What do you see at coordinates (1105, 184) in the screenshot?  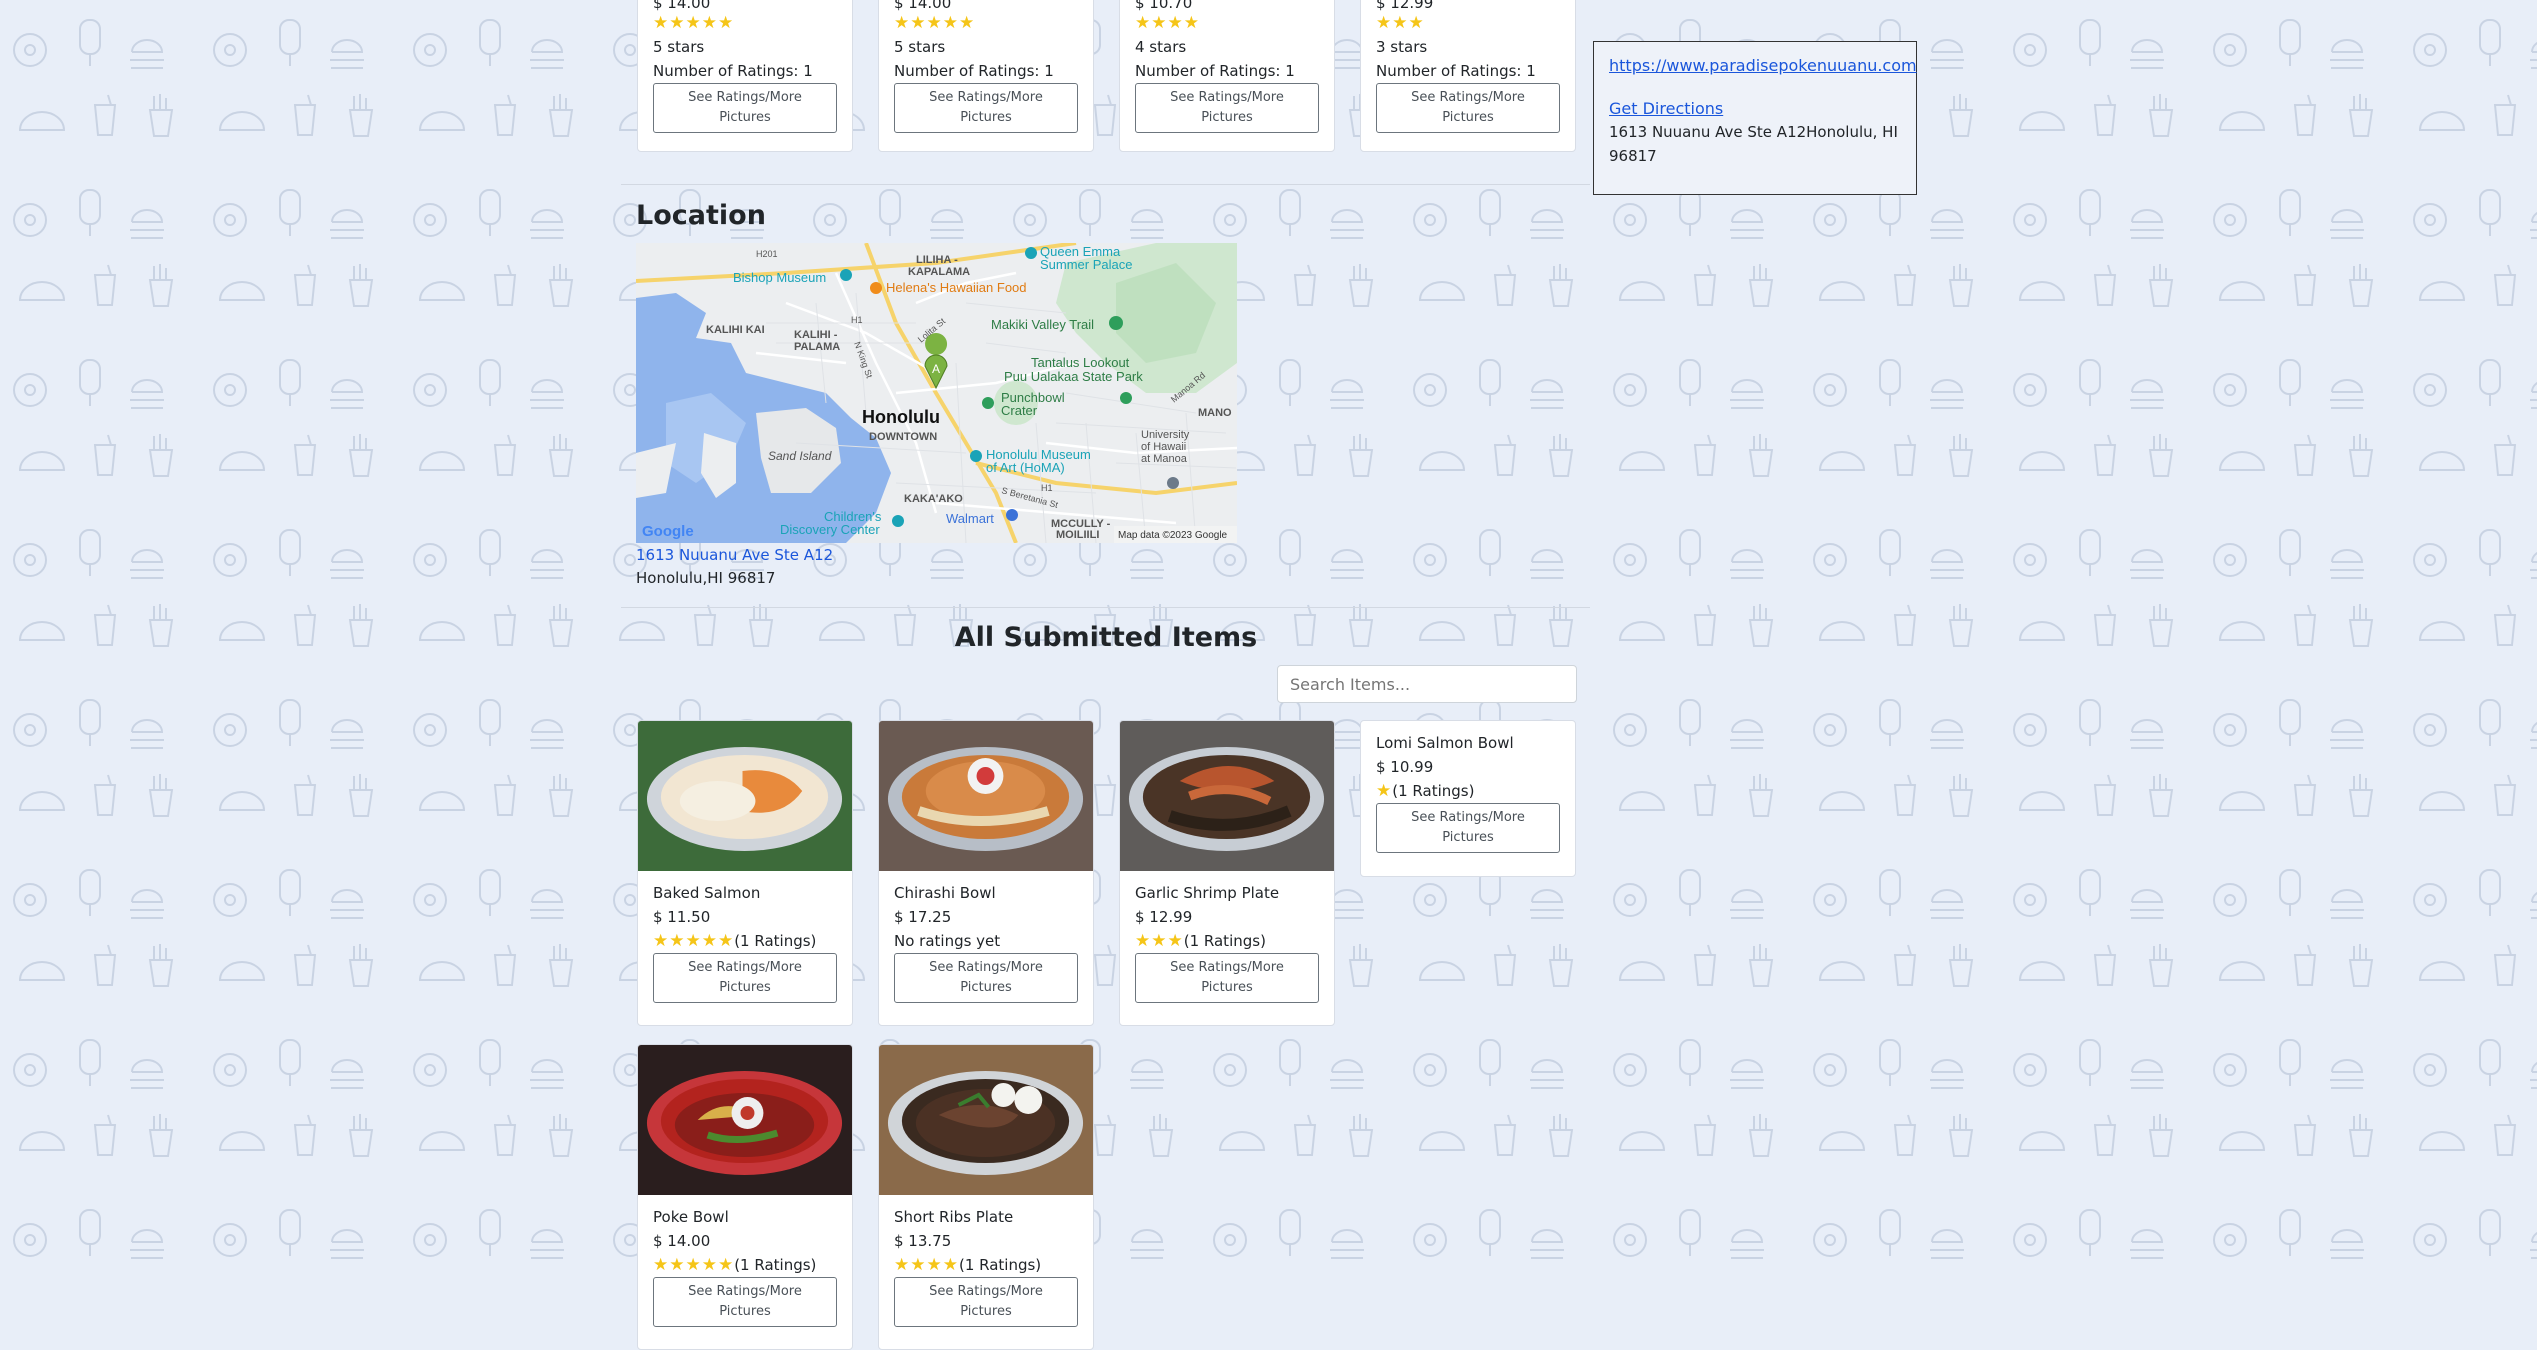 I see `divider-top` at bounding box center [1105, 184].